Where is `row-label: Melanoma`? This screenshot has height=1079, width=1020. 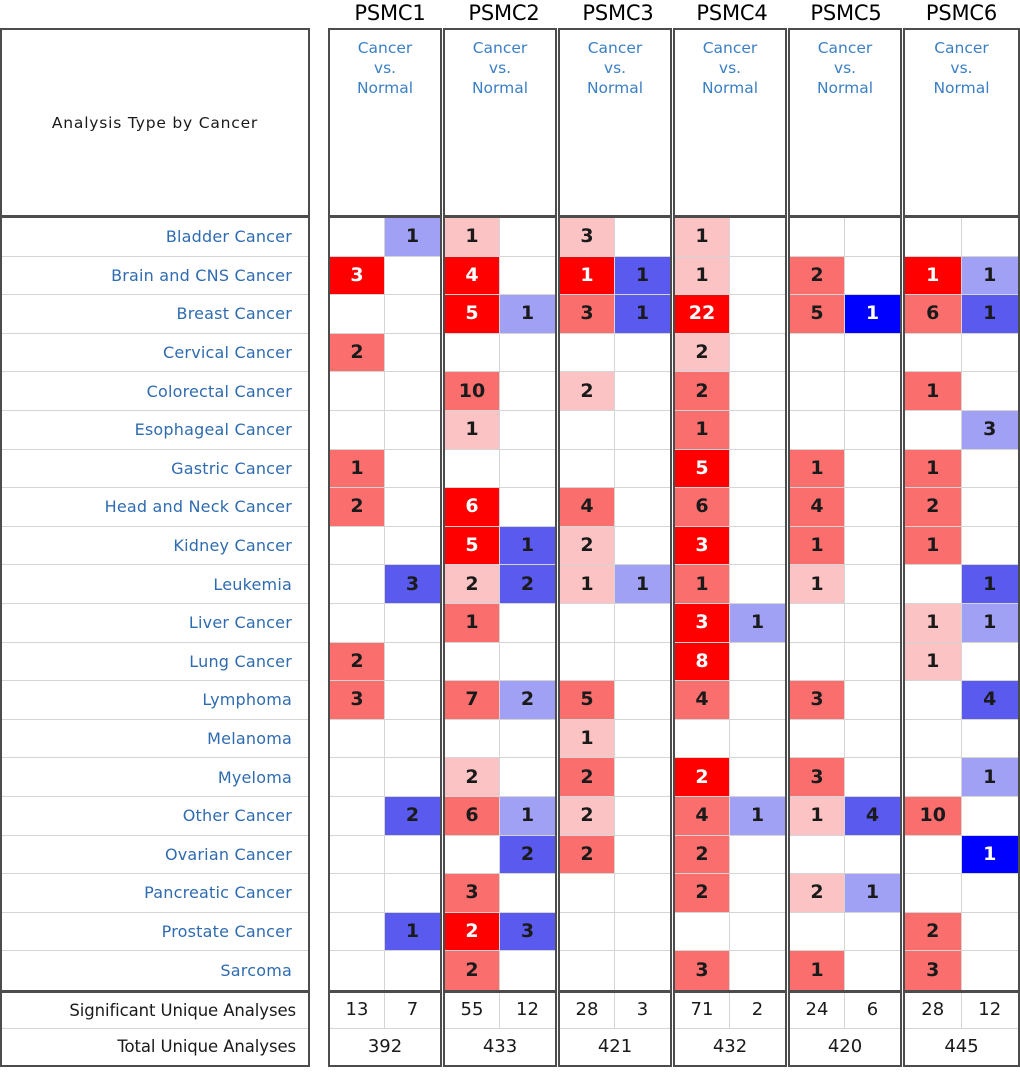 row-label: Melanoma is located at coordinates (155, 739).